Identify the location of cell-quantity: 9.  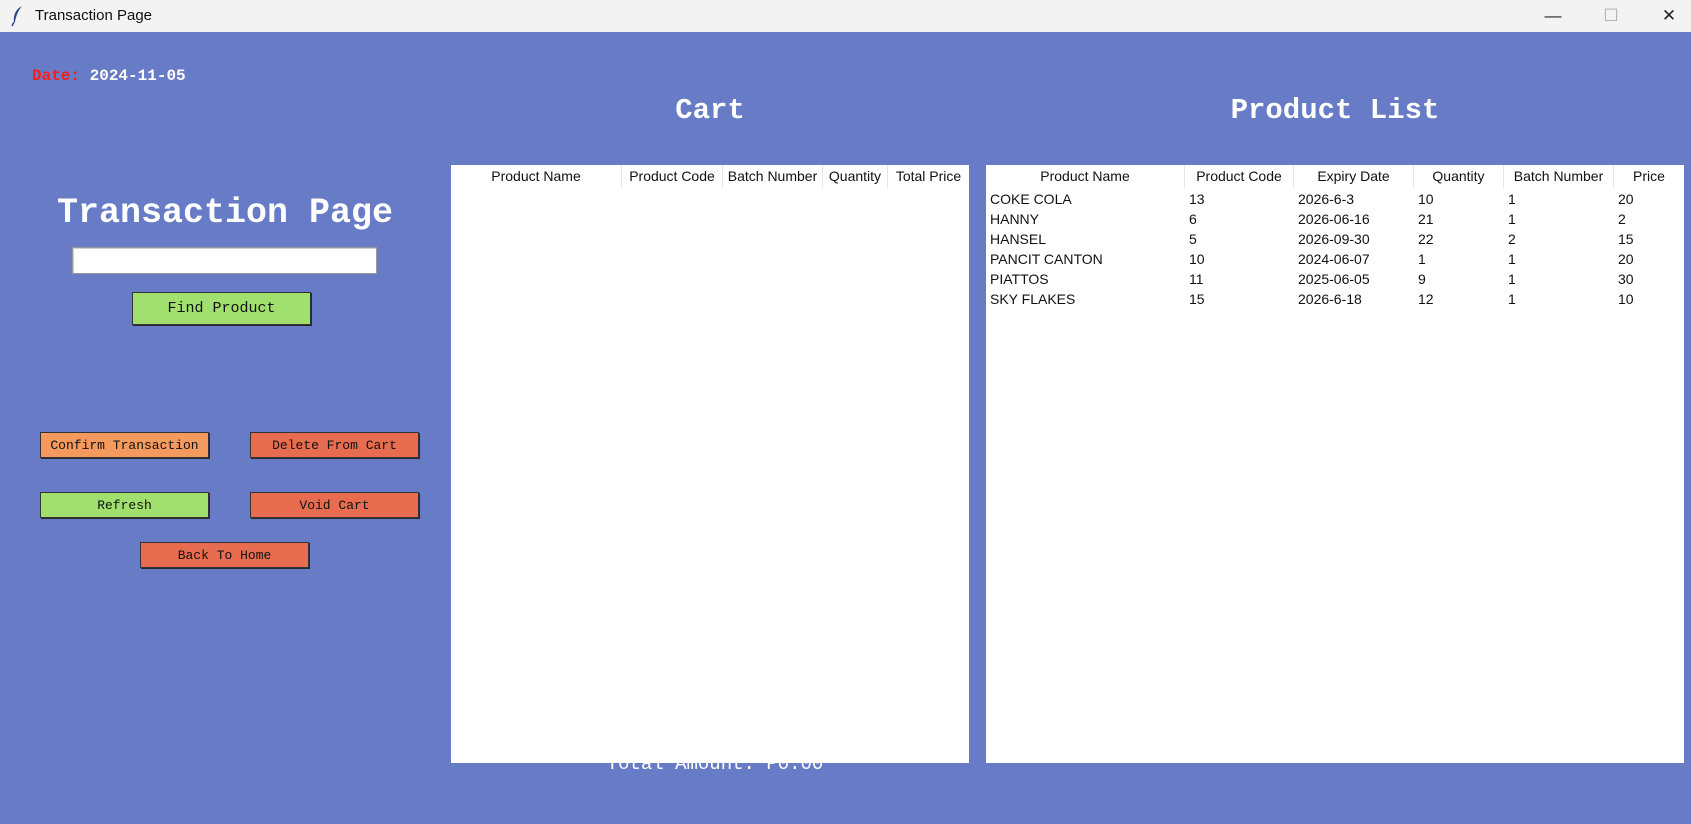
(1422, 279).